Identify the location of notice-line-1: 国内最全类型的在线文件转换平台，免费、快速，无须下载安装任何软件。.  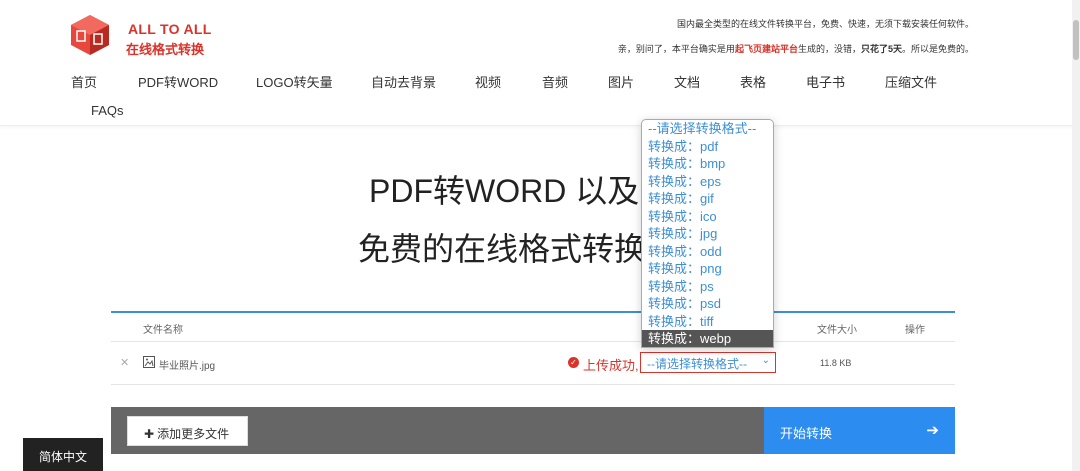
(825, 24).